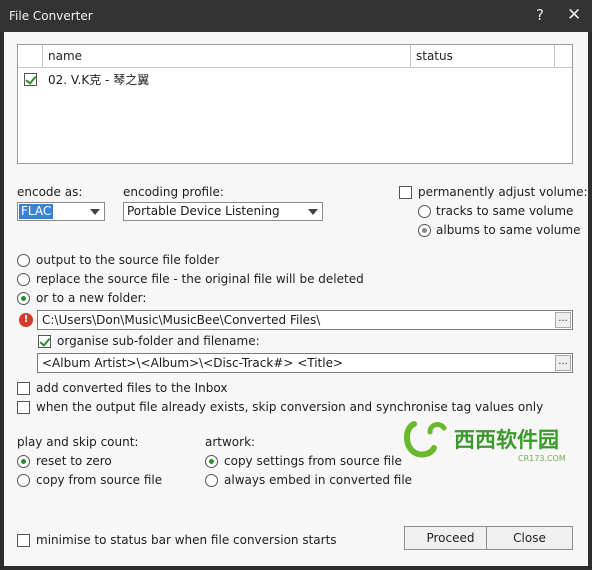 Image resolution: width=592 pixels, height=570 pixels. I want to click on watermark-text-en: CR173.COM, so click(542, 458).